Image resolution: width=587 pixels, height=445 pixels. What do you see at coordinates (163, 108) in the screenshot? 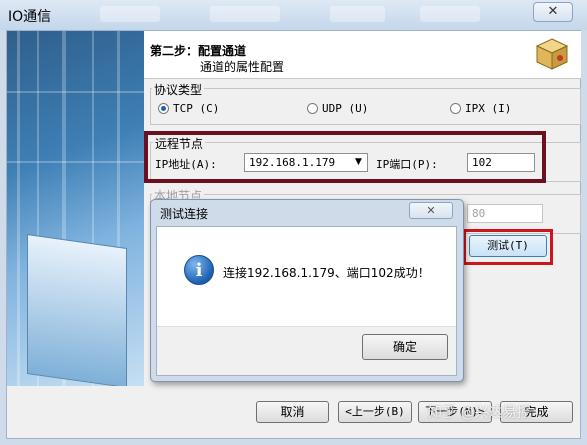
I see `tcp-radio` at bounding box center [163, 108].